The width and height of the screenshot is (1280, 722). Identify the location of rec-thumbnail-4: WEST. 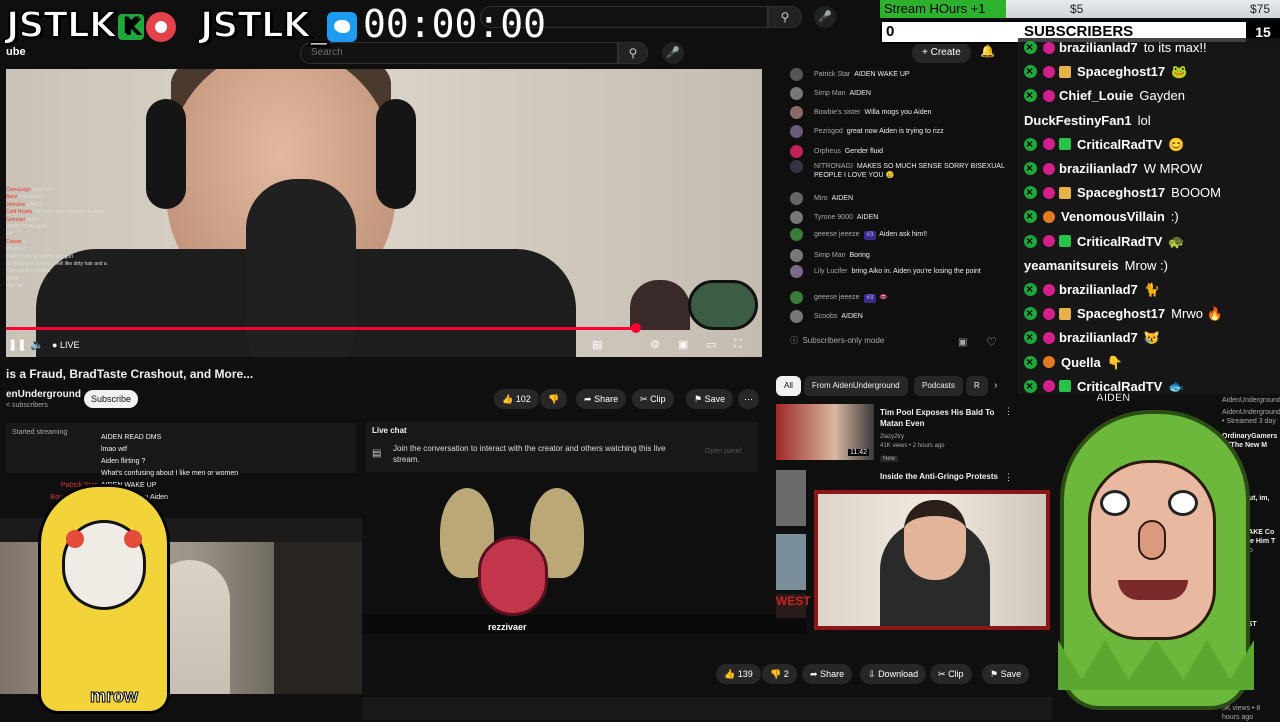
(793, 606).